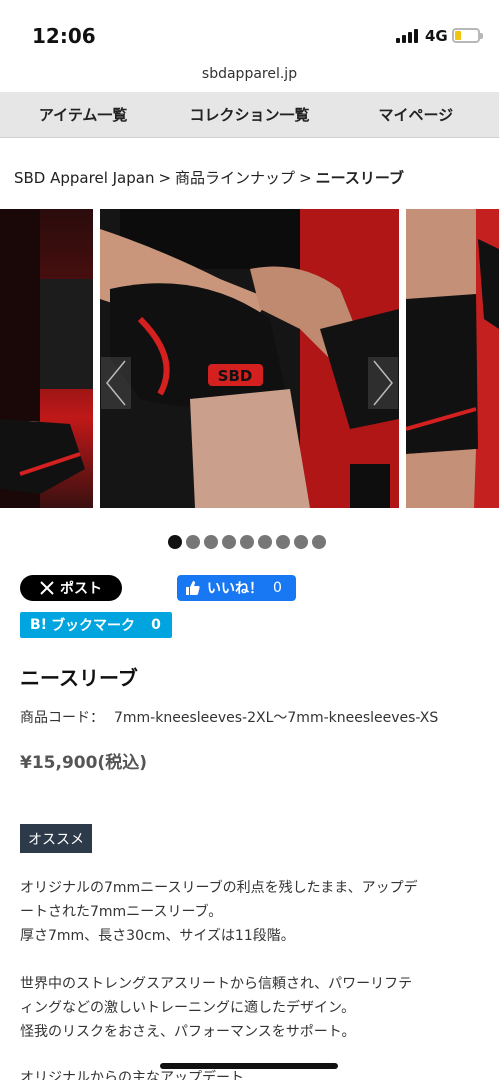 This screenshot has width=499, height=1080. I want to click on hatena-bookmark-button: B! ブックマーク 0, so click(96, 625).